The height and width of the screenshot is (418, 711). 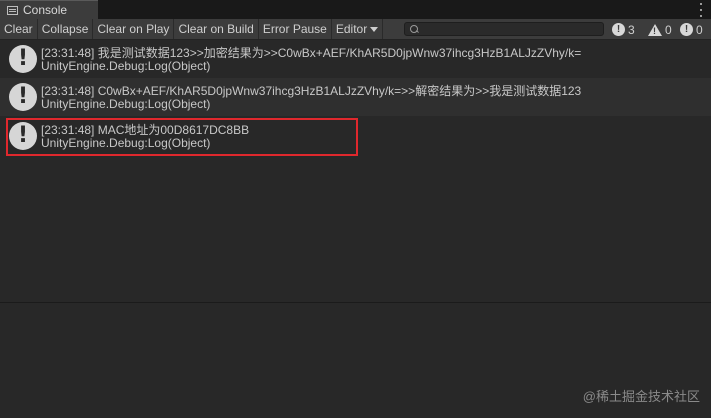 I want to click on warning-count-toggle: ! 0, so click(x=660, y=29).